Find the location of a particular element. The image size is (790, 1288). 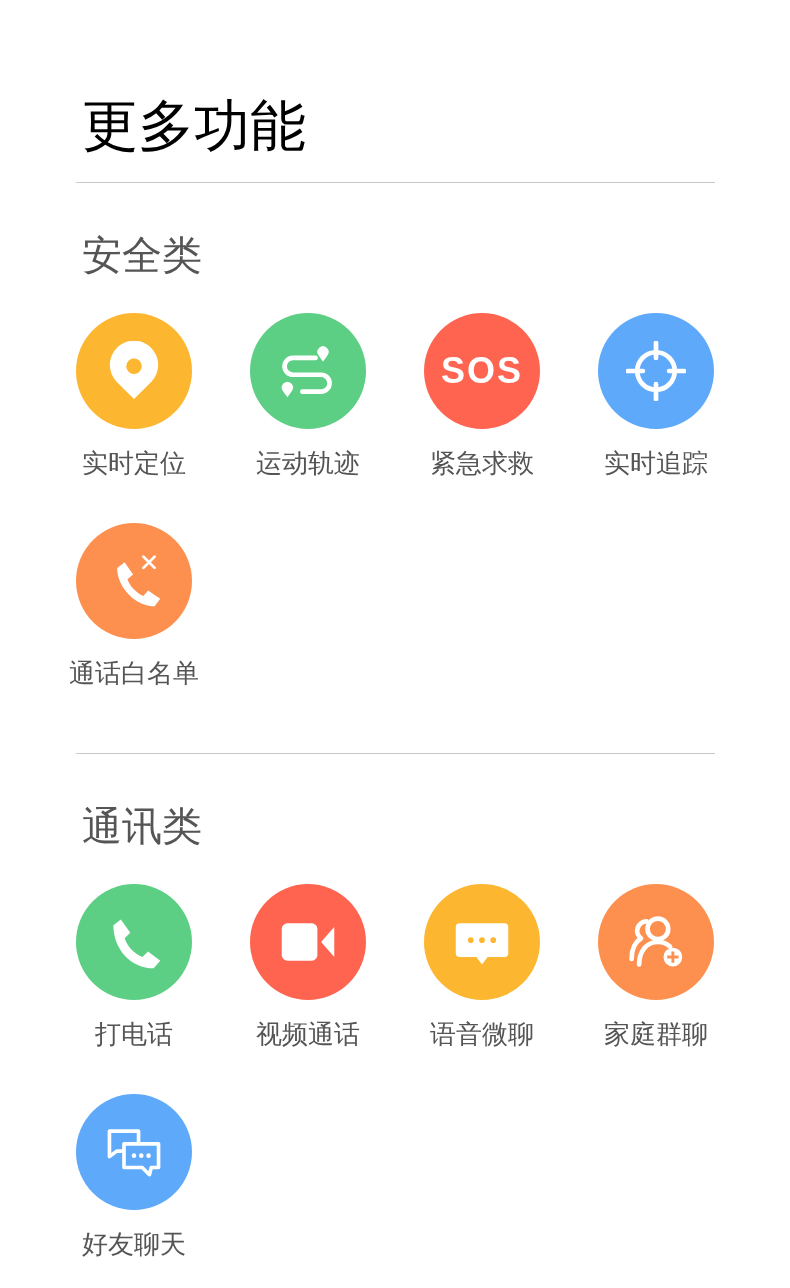

feature-label: 运动轨迹 is located at coordinates (308, 463).